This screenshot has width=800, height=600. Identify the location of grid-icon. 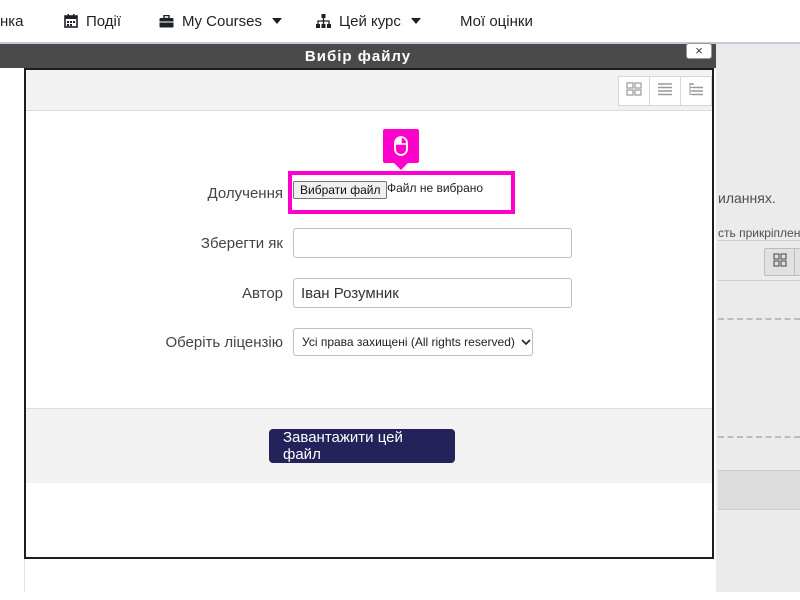
(634, 91).